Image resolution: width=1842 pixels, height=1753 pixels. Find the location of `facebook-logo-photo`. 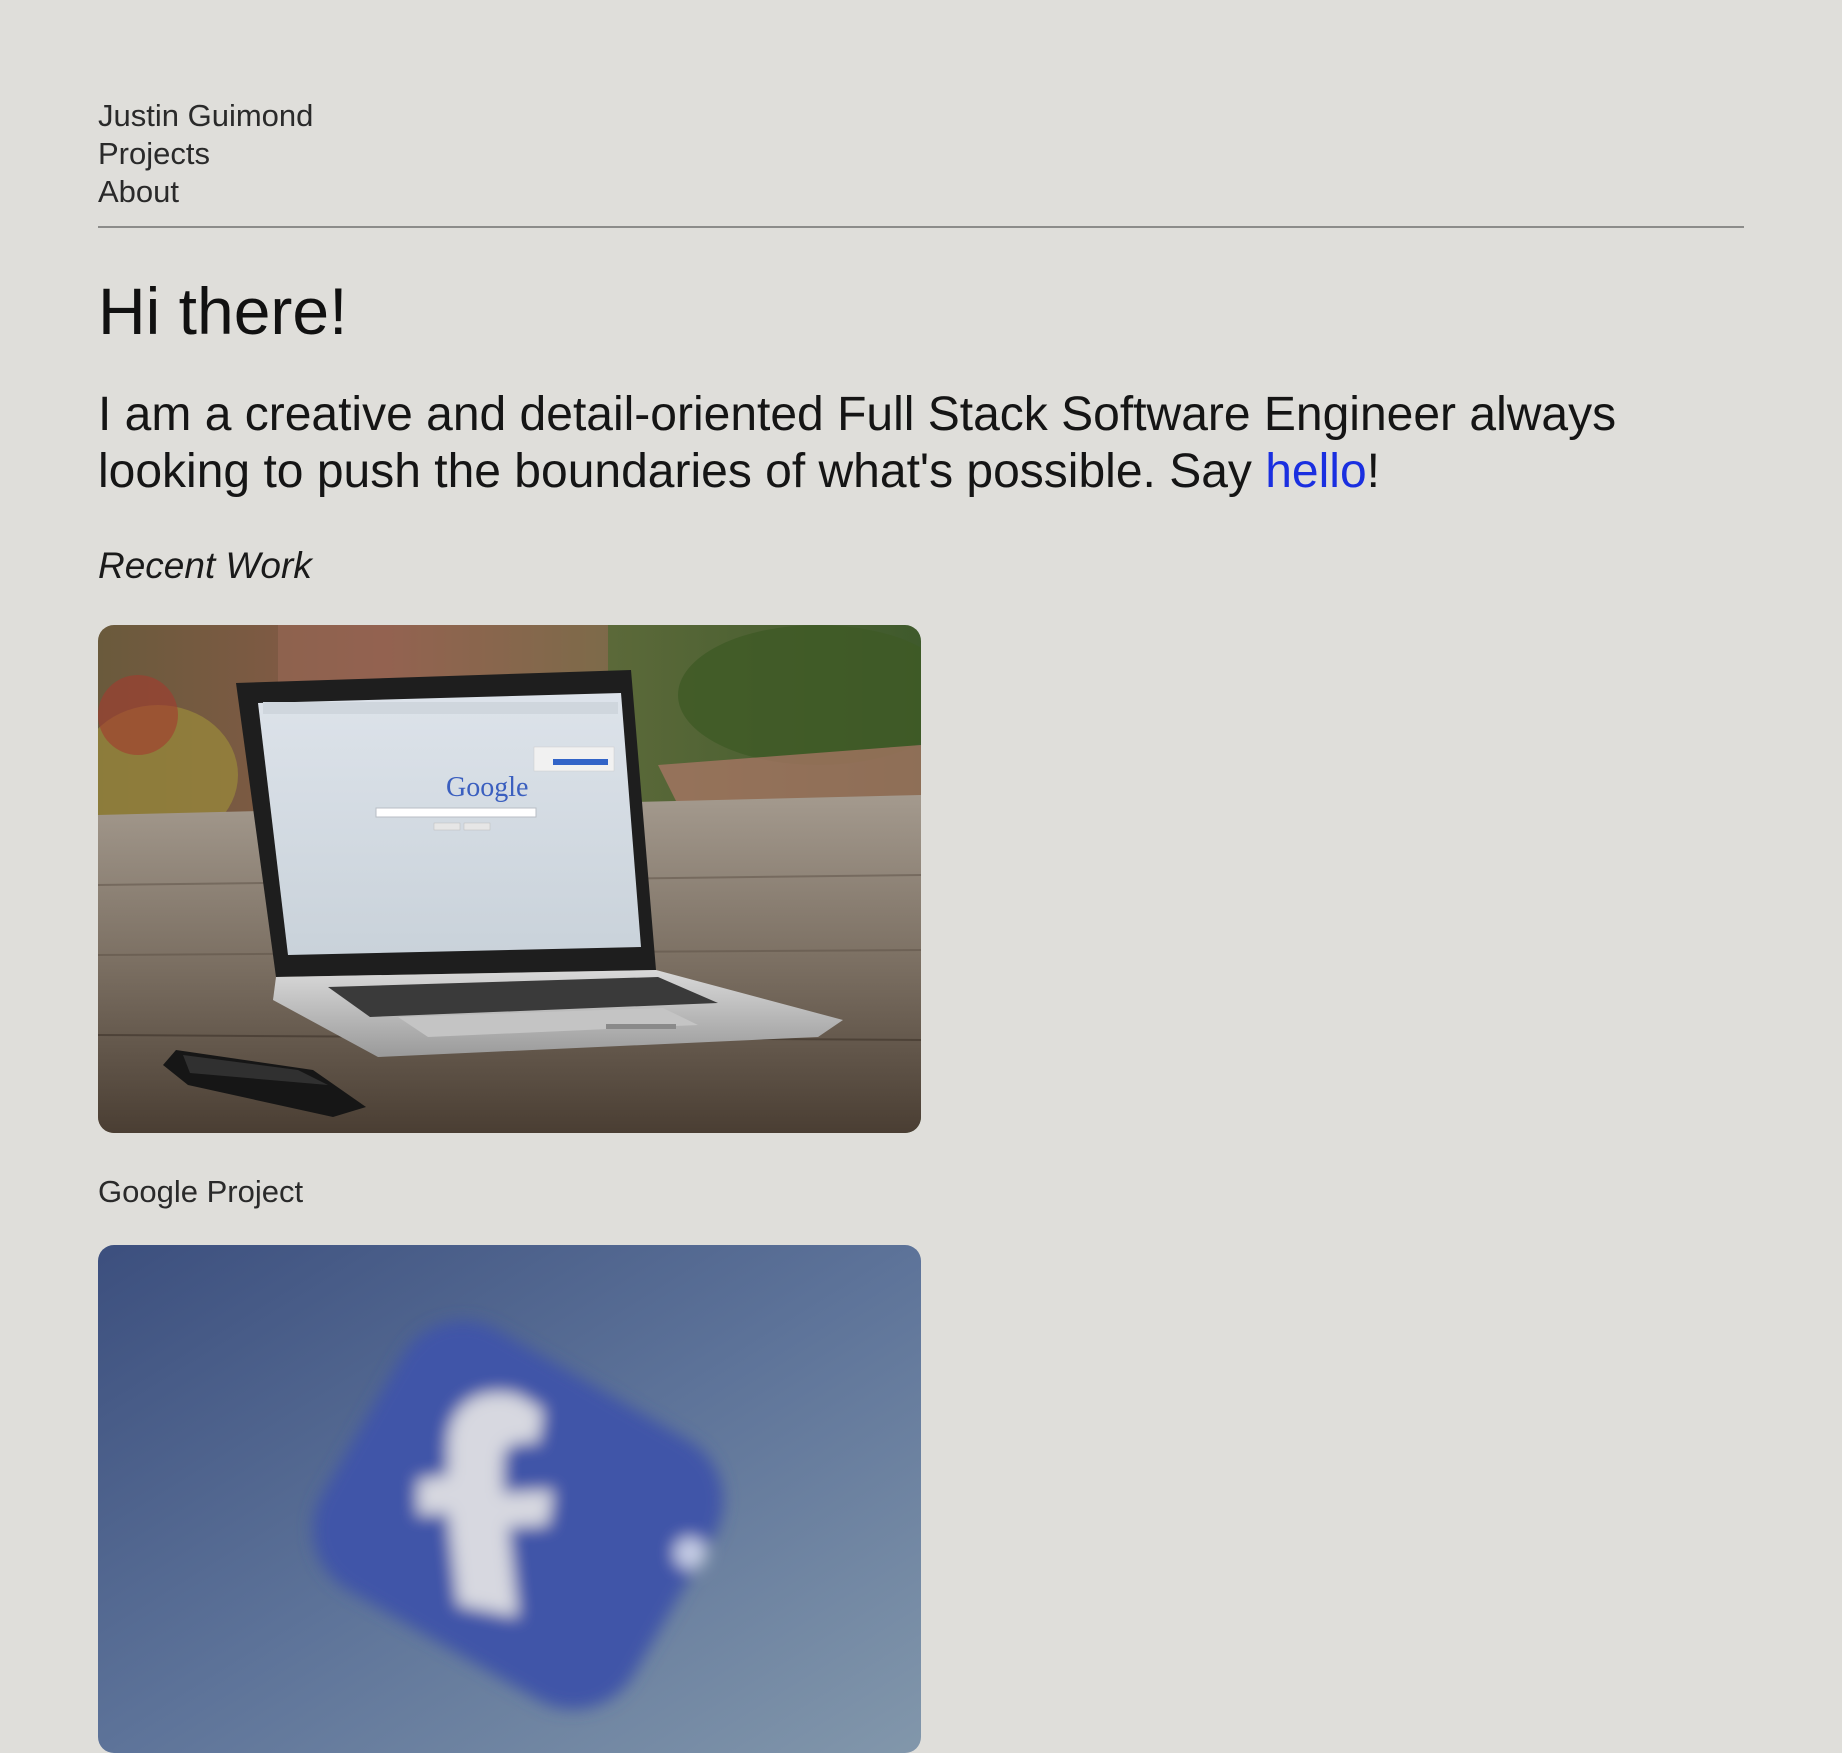

facebook-logo-photo is located at coordinates (509, 1499).